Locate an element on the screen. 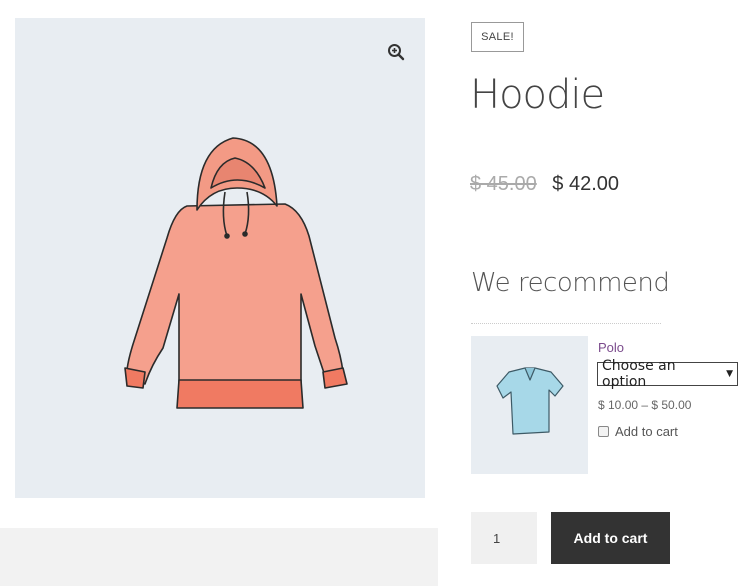 This screenshot has height=586, width=746. add-to-cart-button: Add to cart is located at coordinates (610, 538).